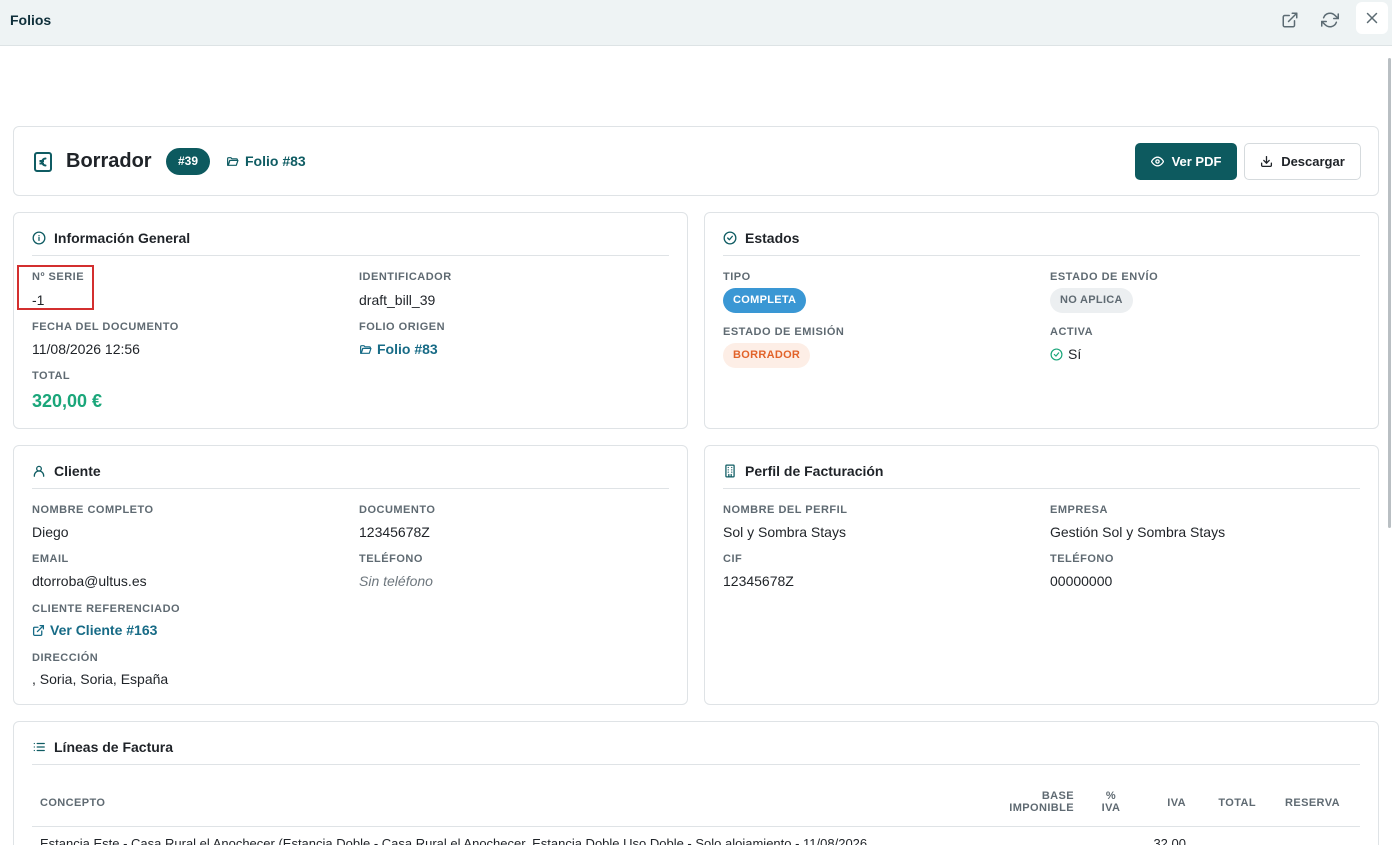 Image resolution: width=1392 pixels, height=845 pixels. What do you see at coordinates (394, 532) in the screenshot?
I see `client-document-value: 12345678Z` at bounding box center [394, 532].